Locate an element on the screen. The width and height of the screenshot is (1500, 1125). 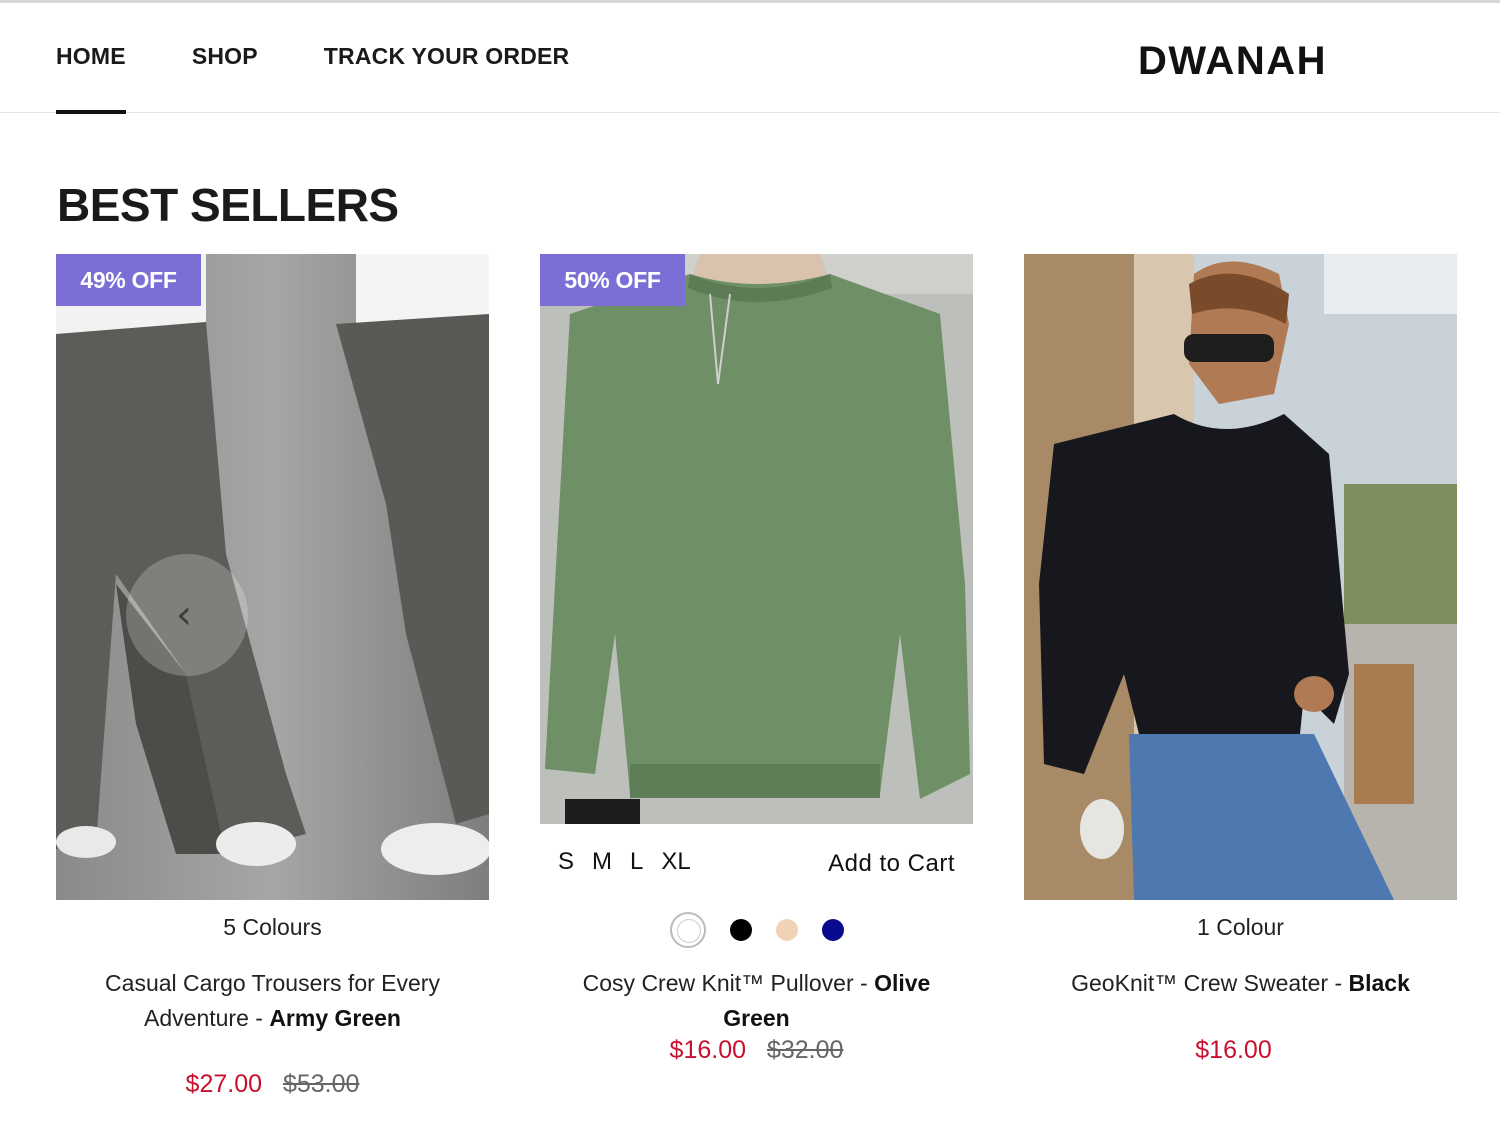
original-price: $32.00 is located at coordinates (805, 1050).